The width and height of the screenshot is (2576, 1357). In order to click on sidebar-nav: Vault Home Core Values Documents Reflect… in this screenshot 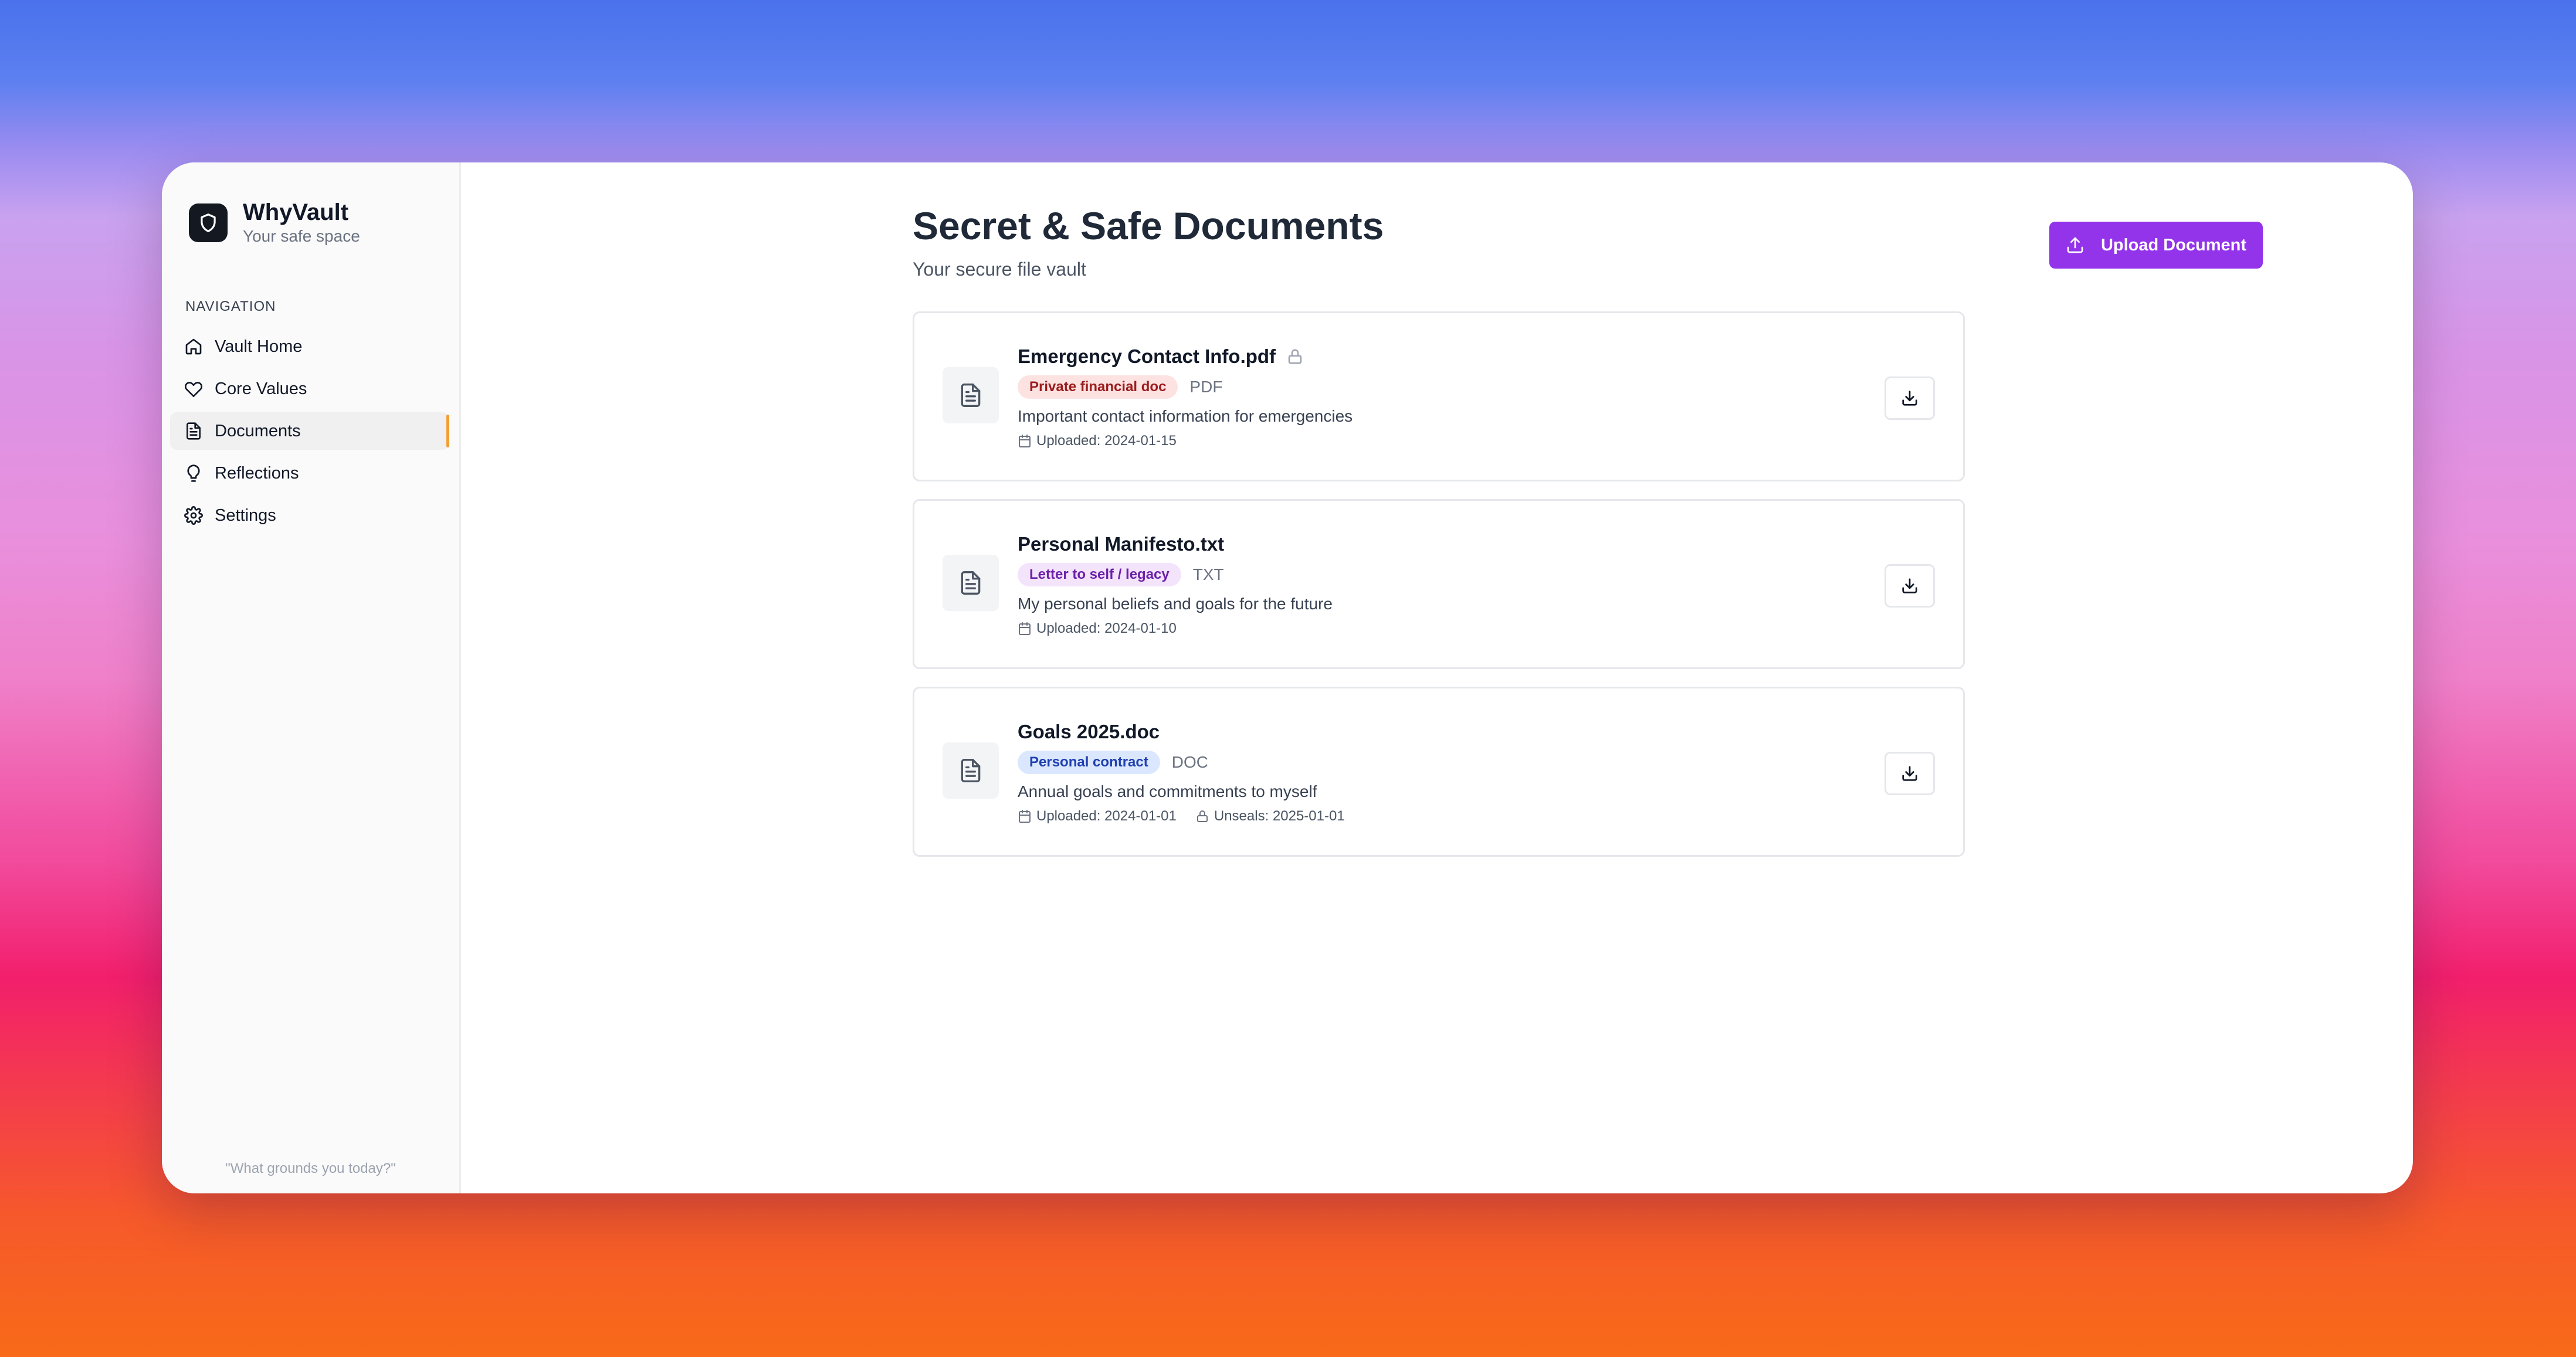, I will do `click(310, 433)`.